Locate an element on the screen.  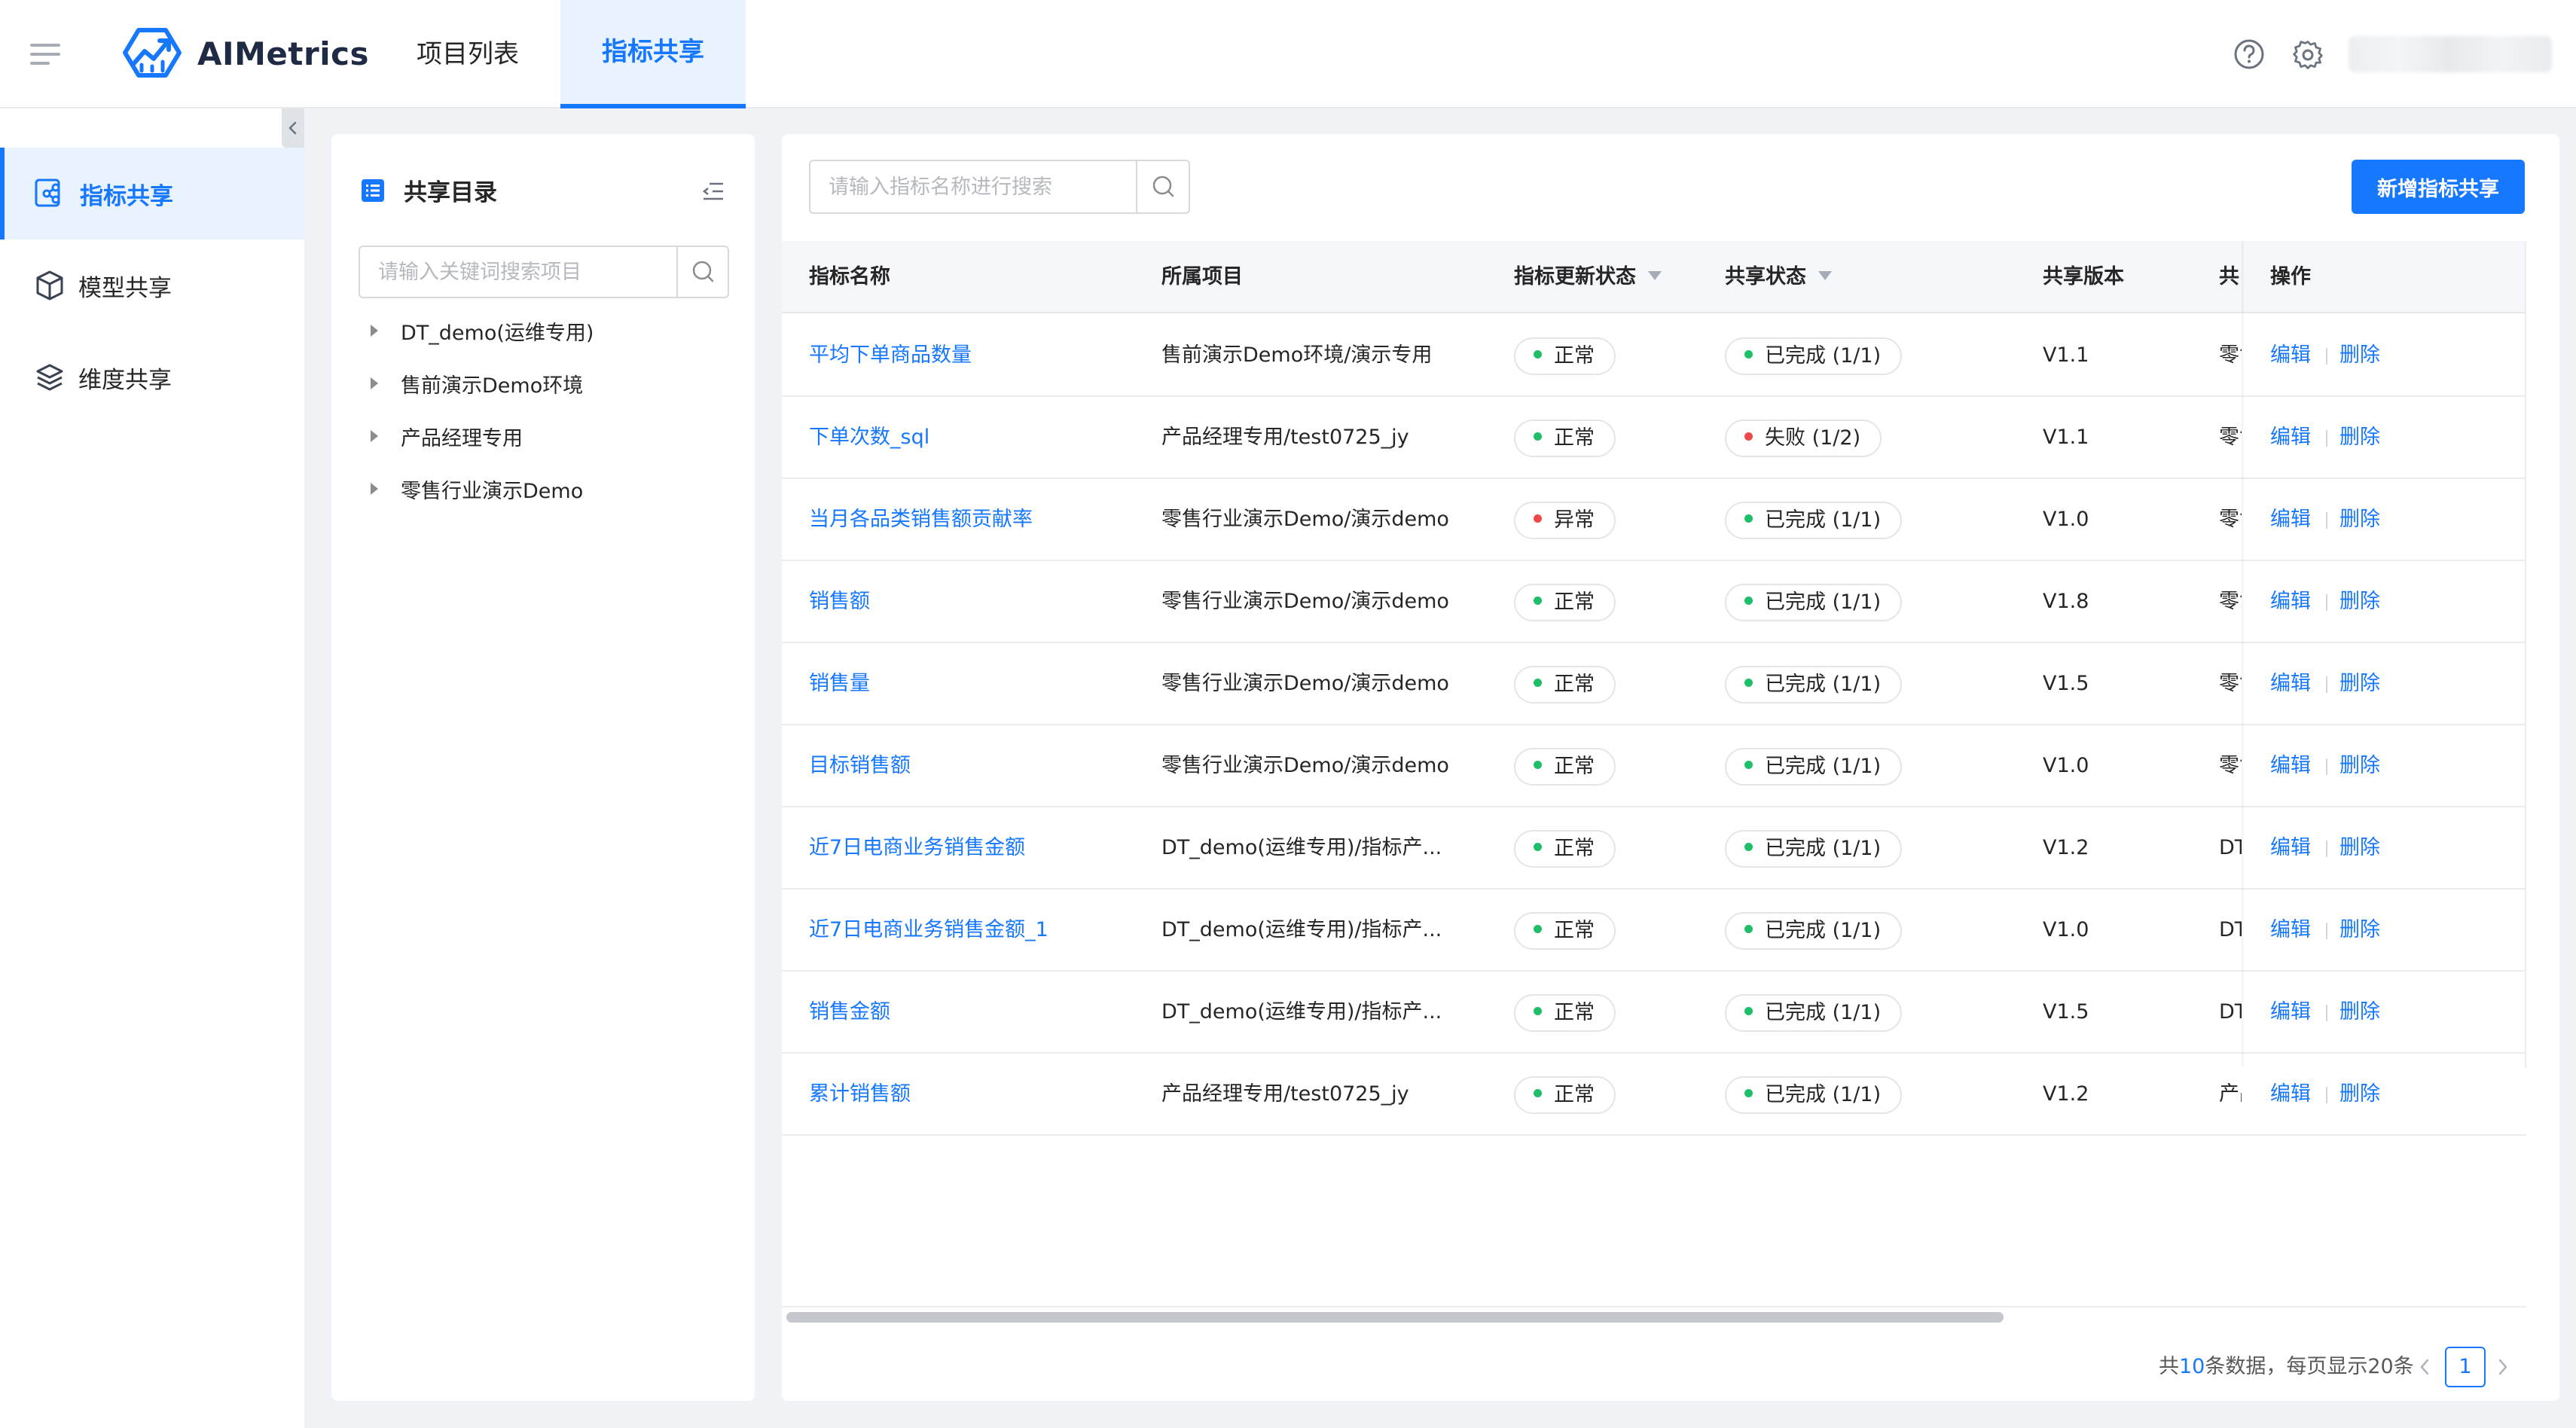
add-metric-share-button: 新增指标共享 is located at coordinates (2439, 187).